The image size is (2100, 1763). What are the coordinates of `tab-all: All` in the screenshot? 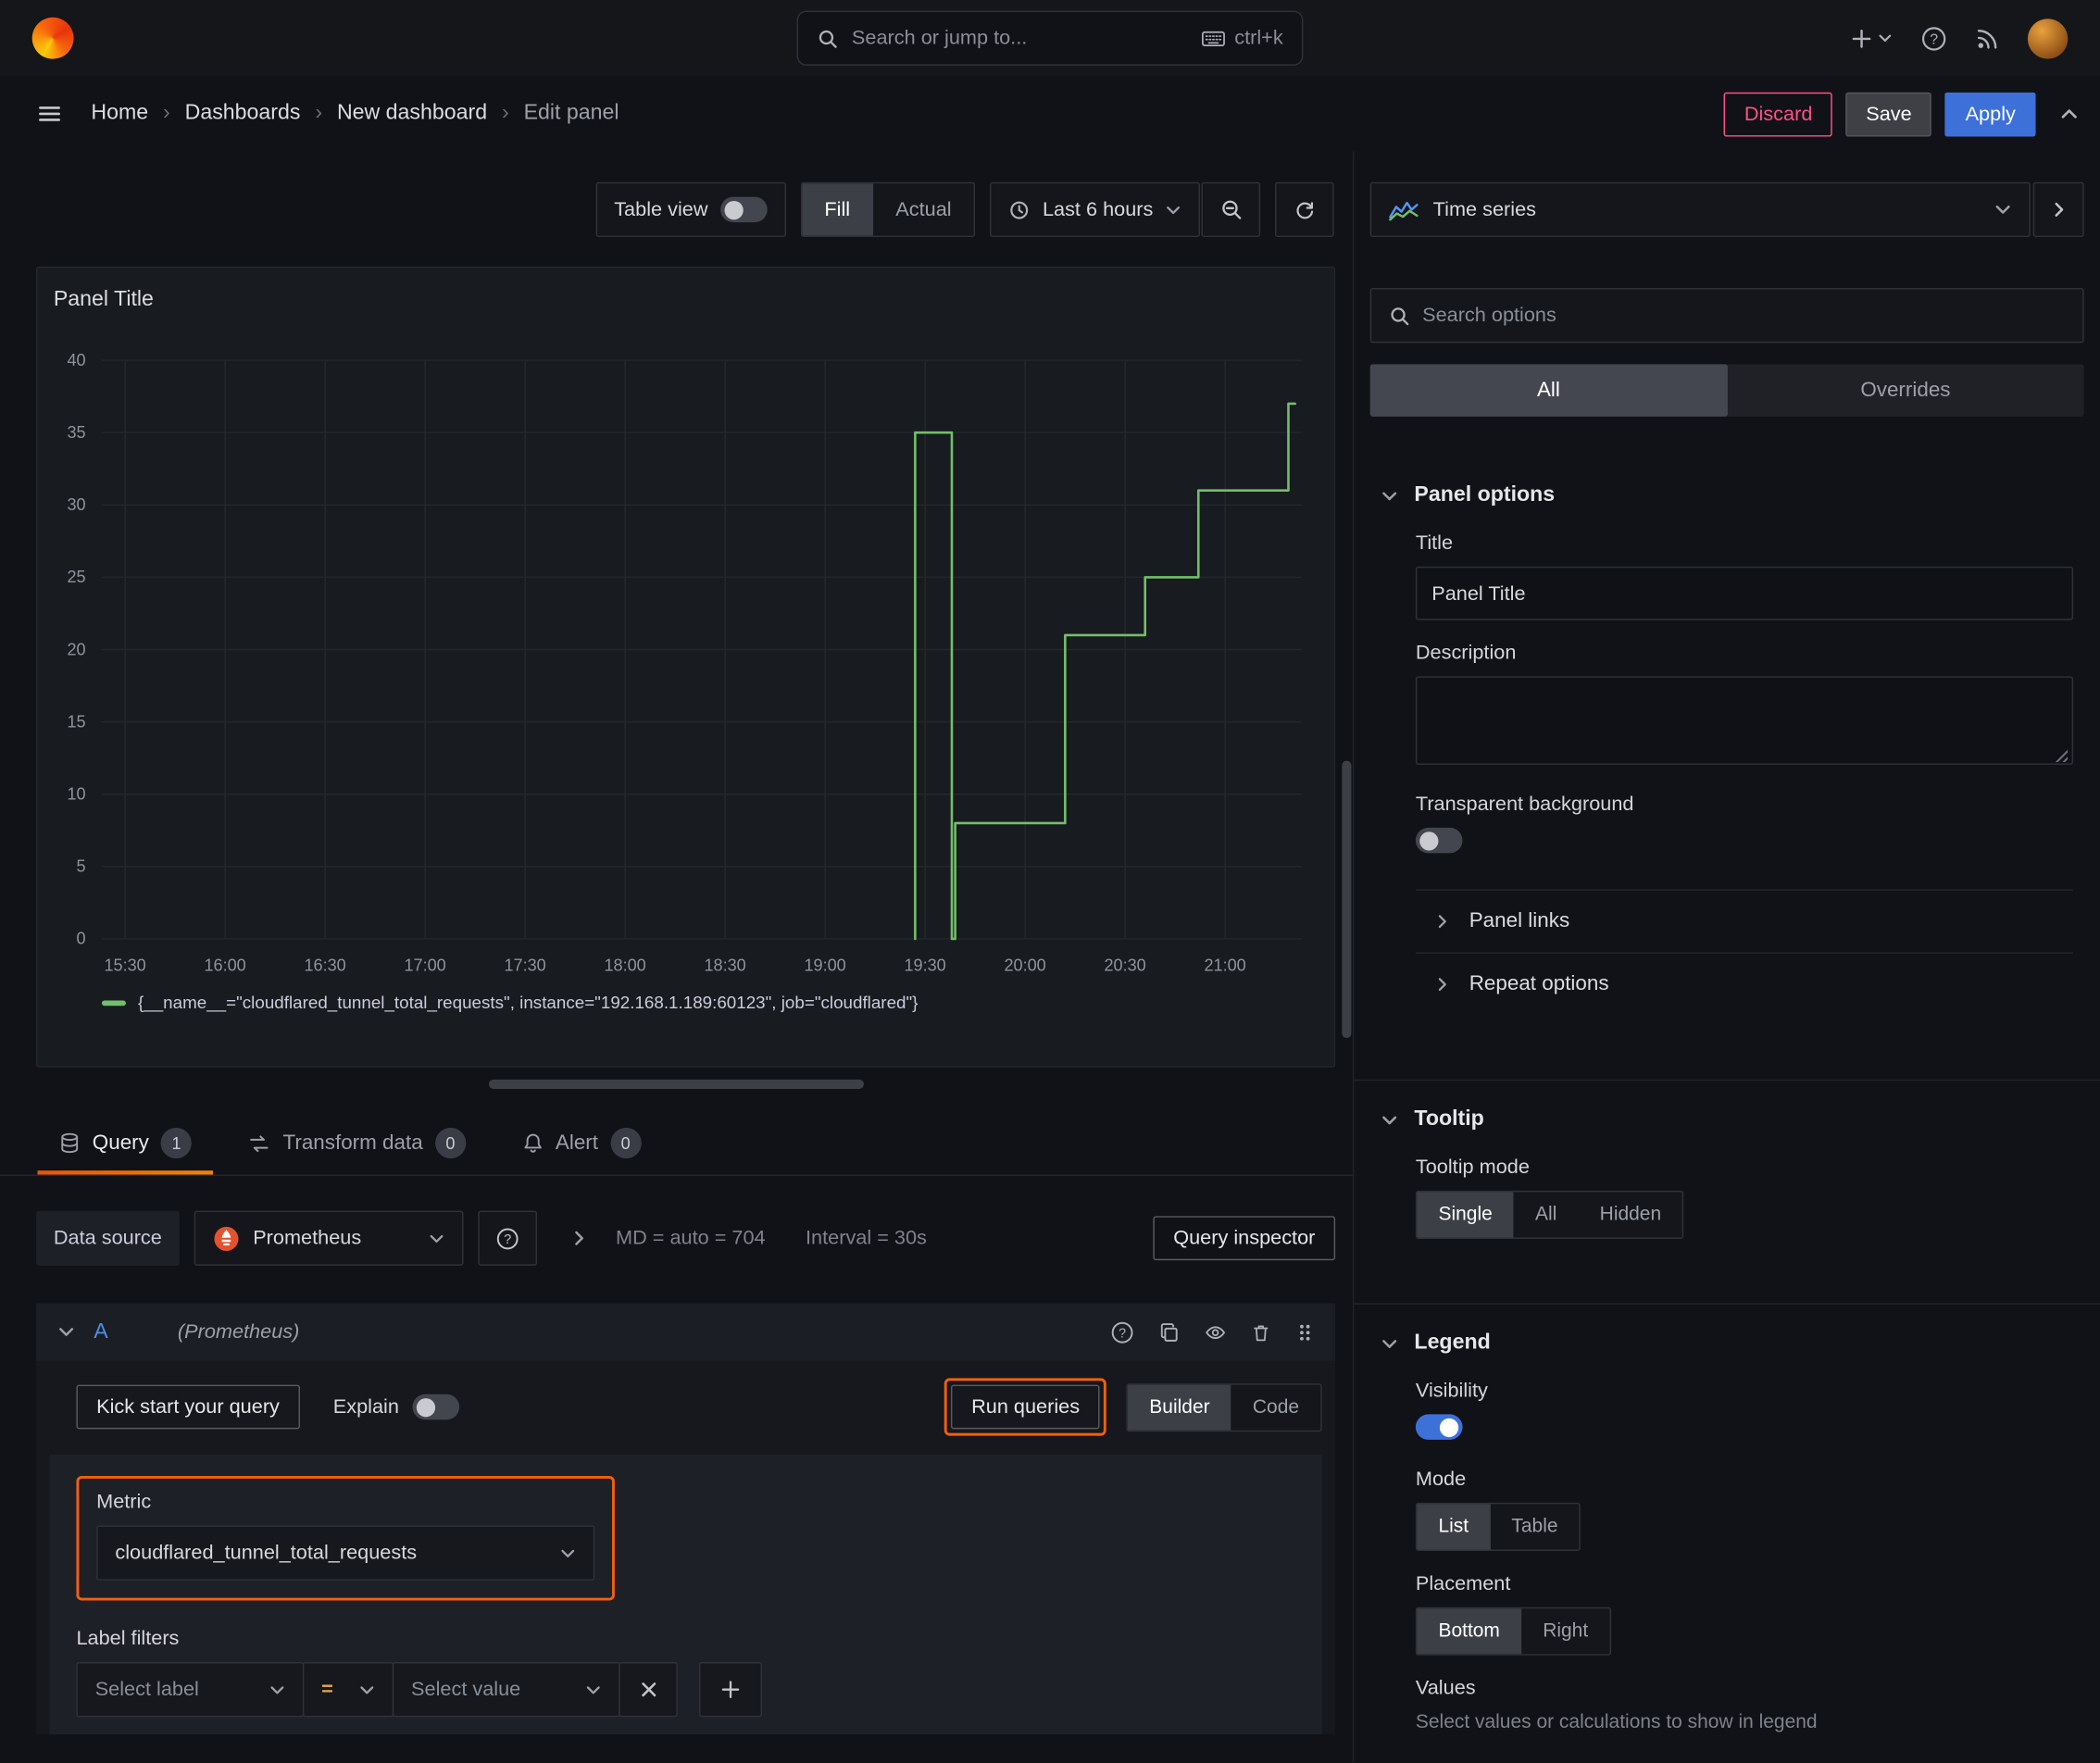 It's located at (1548, 390).